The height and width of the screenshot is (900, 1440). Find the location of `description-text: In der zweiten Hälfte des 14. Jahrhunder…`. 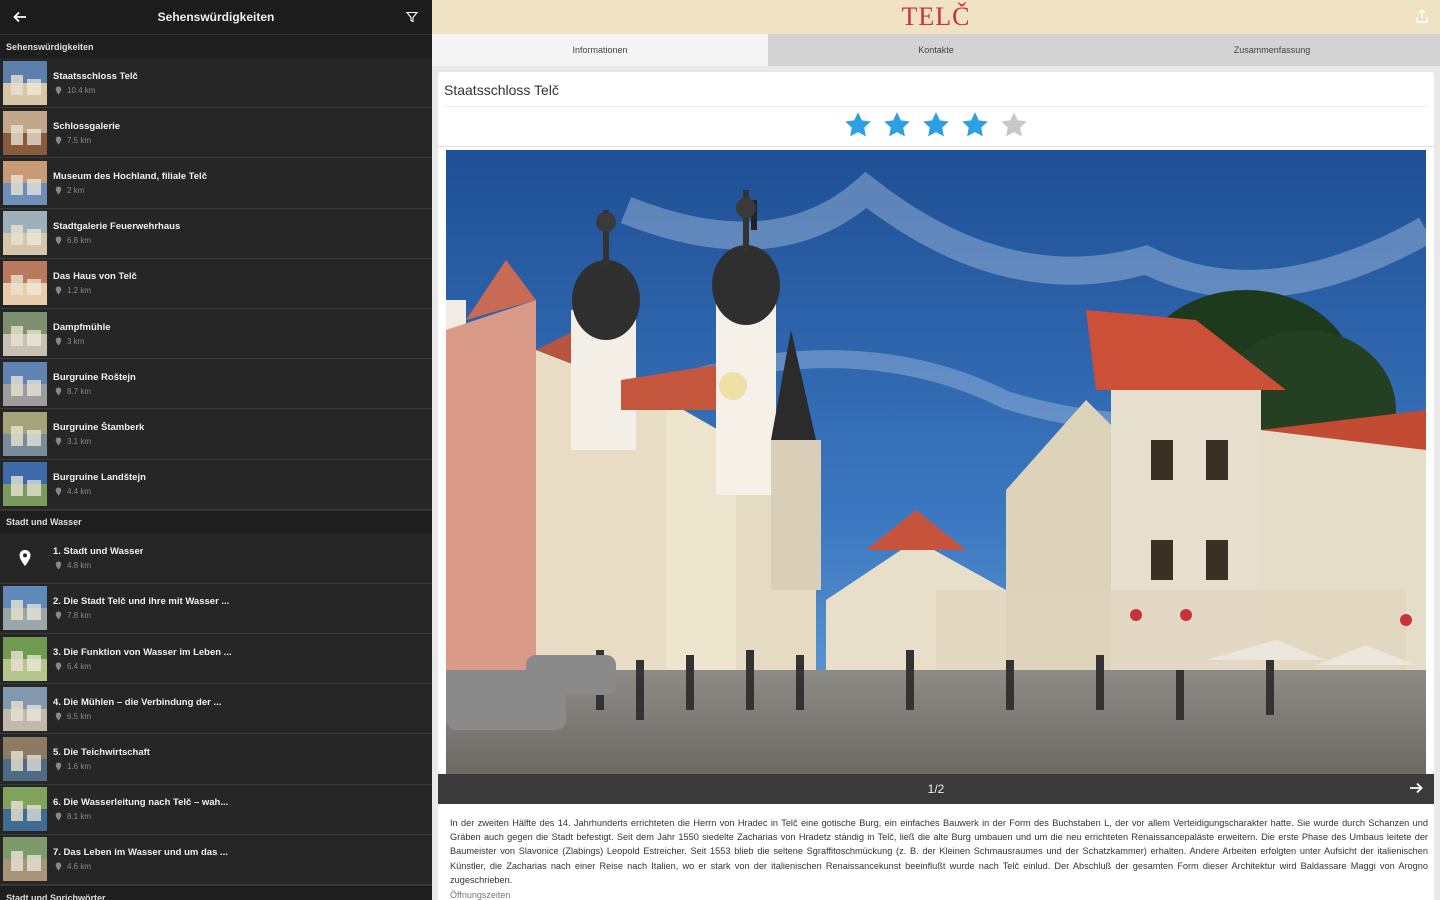

description-text: In der zweiten Hälfte des 14. Jahrhunder… is located at coordinates (939, 851).